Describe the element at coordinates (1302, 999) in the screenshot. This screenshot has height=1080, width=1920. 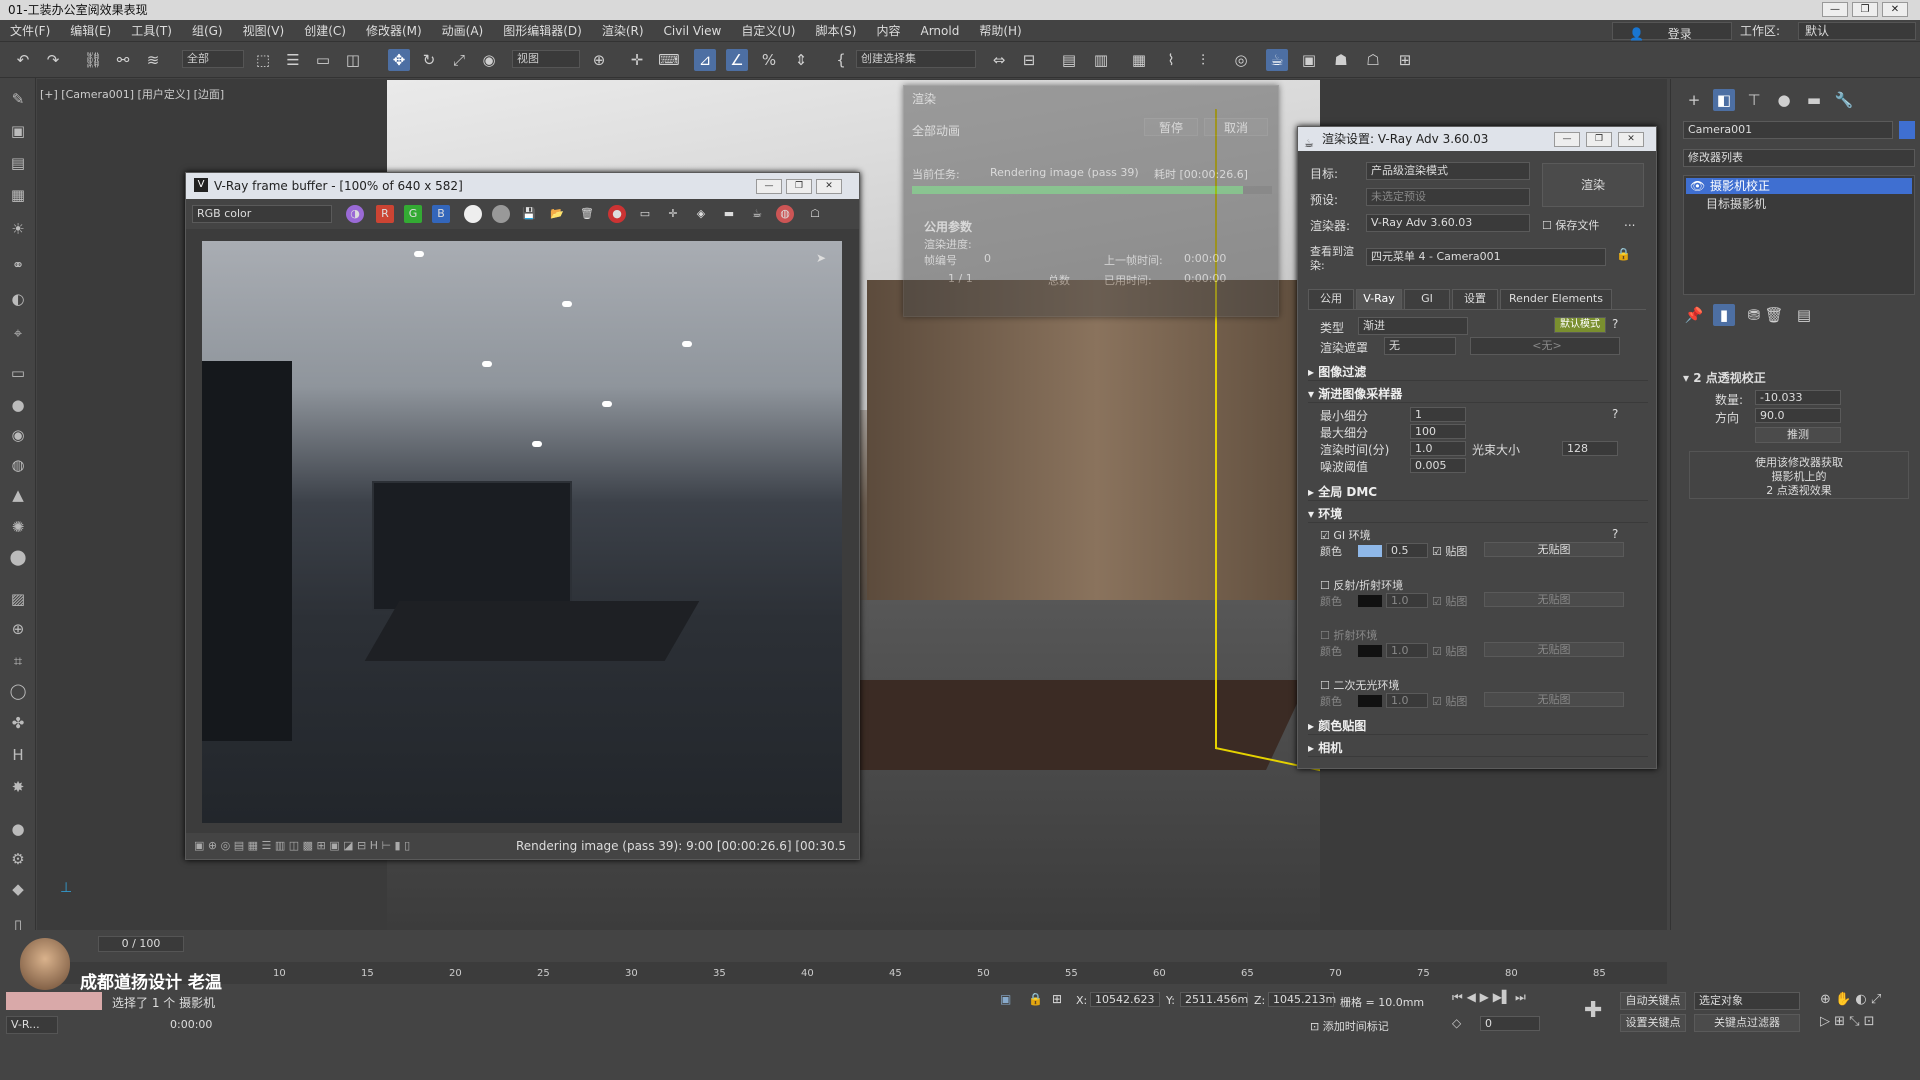
I see `z-coord-field: 1045.213m` at that location.